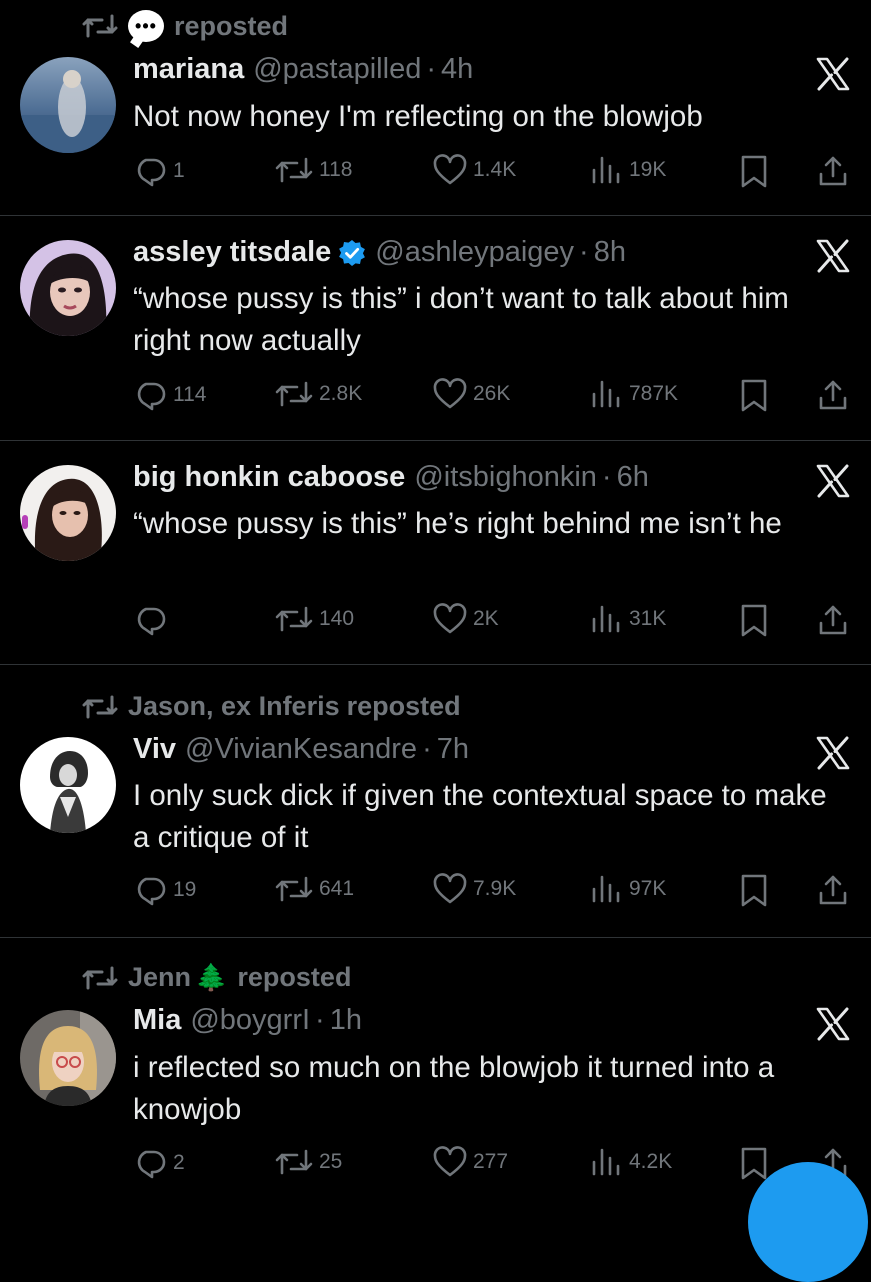 This screenshot has width=871, height=1282. Describe the element at coordinates (648, 888) in the screenshot. I see `view-count: 97K` at that location.